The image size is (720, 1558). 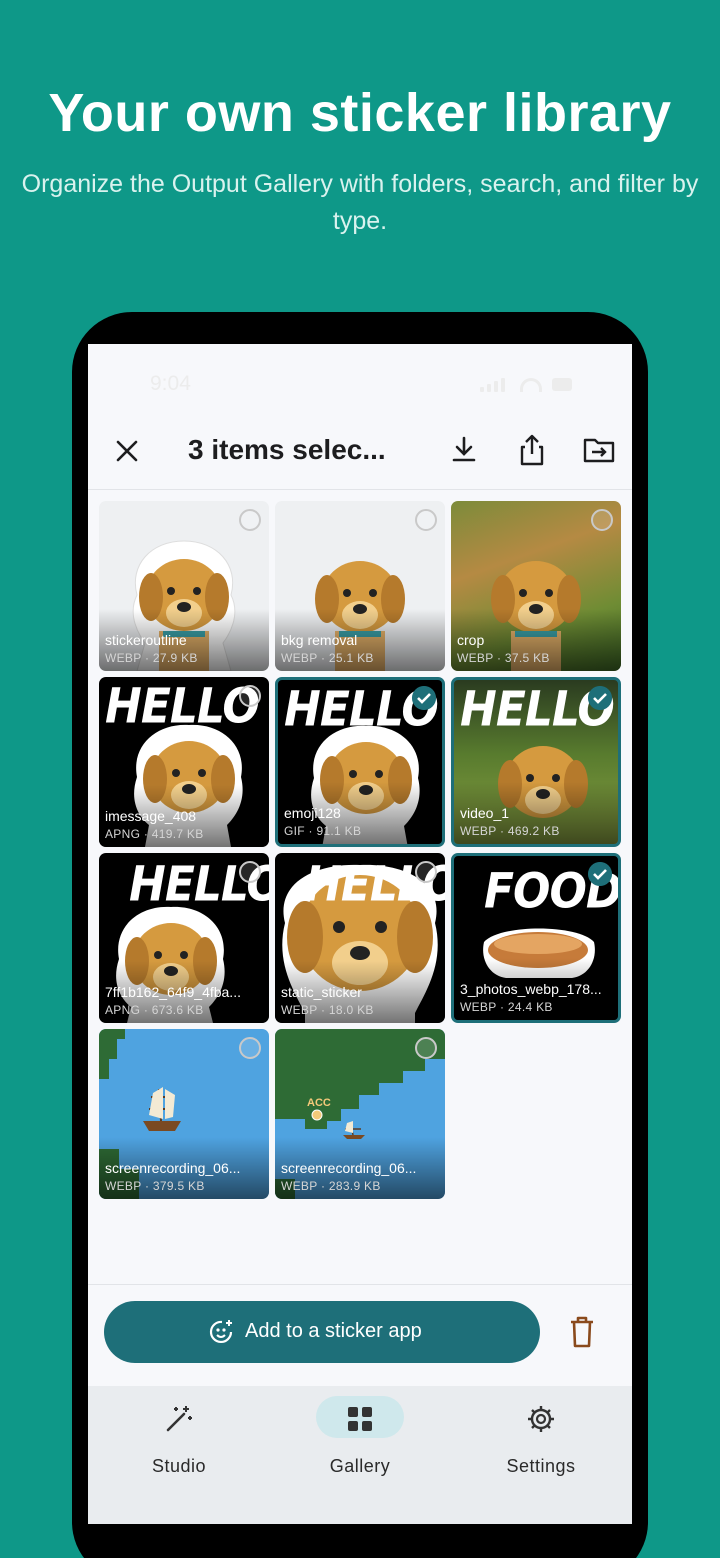 What do you see at coordinates (532, 450) in the screenshot?
I see `share-icon` at bounding box center [532, 450].